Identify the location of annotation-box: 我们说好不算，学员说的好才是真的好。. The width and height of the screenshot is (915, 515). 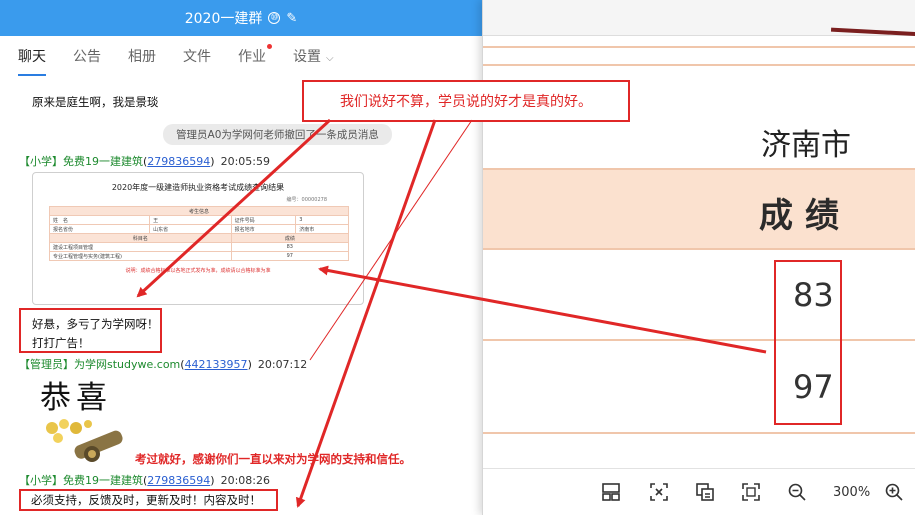
(466, 101).